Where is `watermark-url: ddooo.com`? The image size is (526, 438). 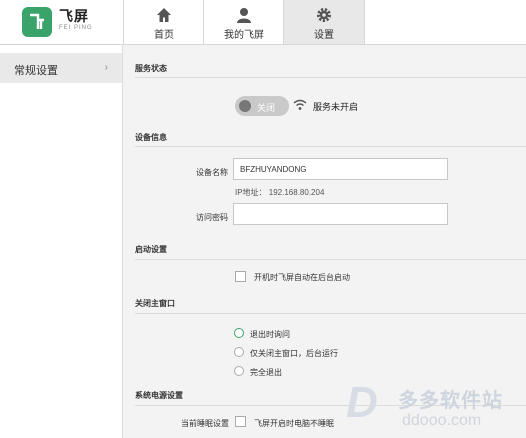
watermark-url: ddooo.com is located at coordinates (442, 420).